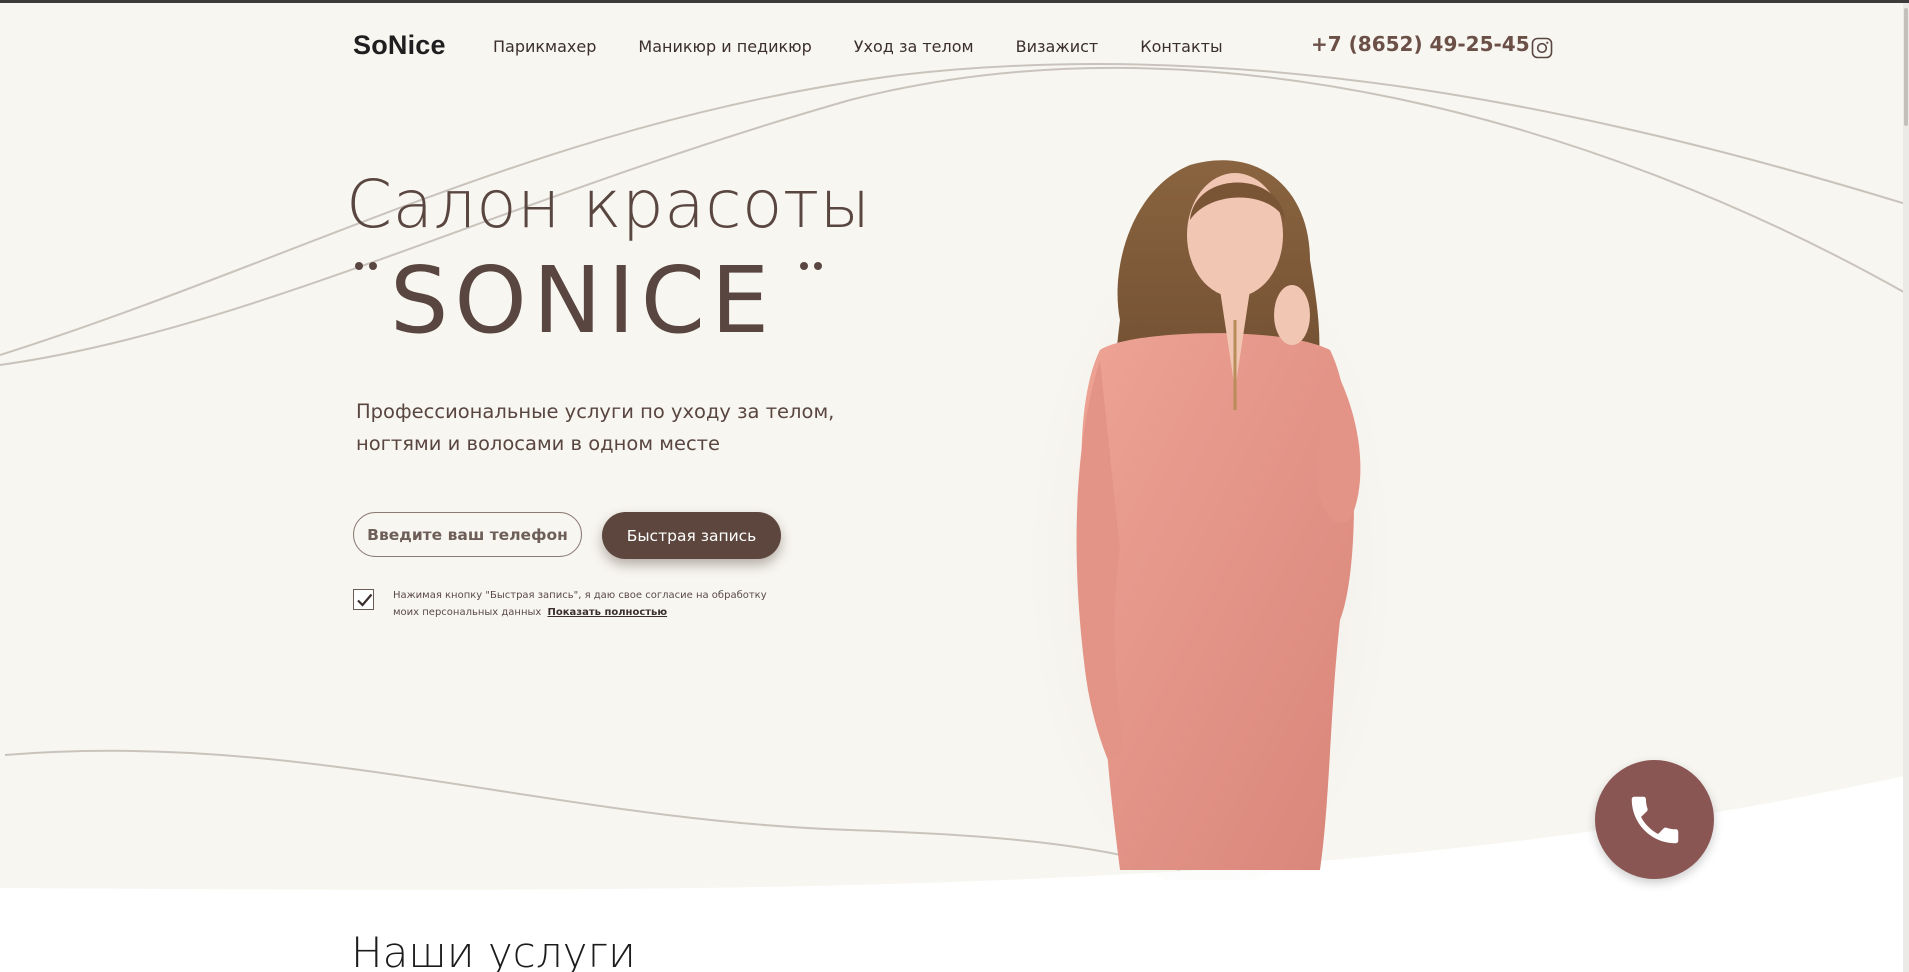  I want to click on scrollbar-track, so click(1906, 487).